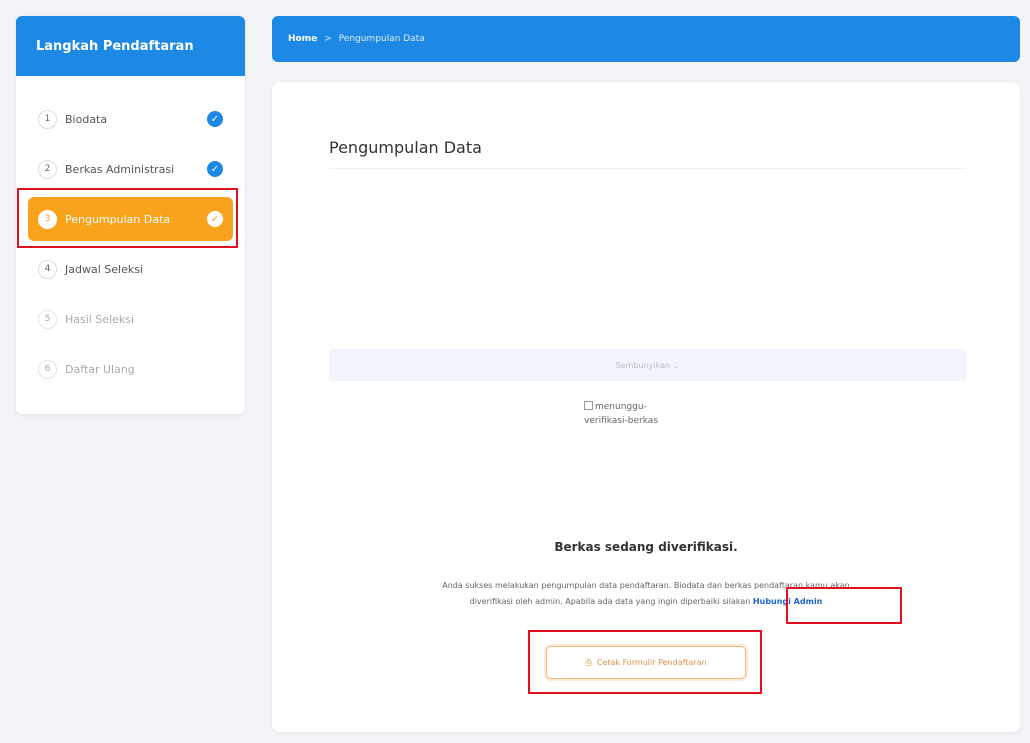 Image resolution: width=1030 pixels, height=743 pixels. I want to click on step-number: 2, so click(47, 169).